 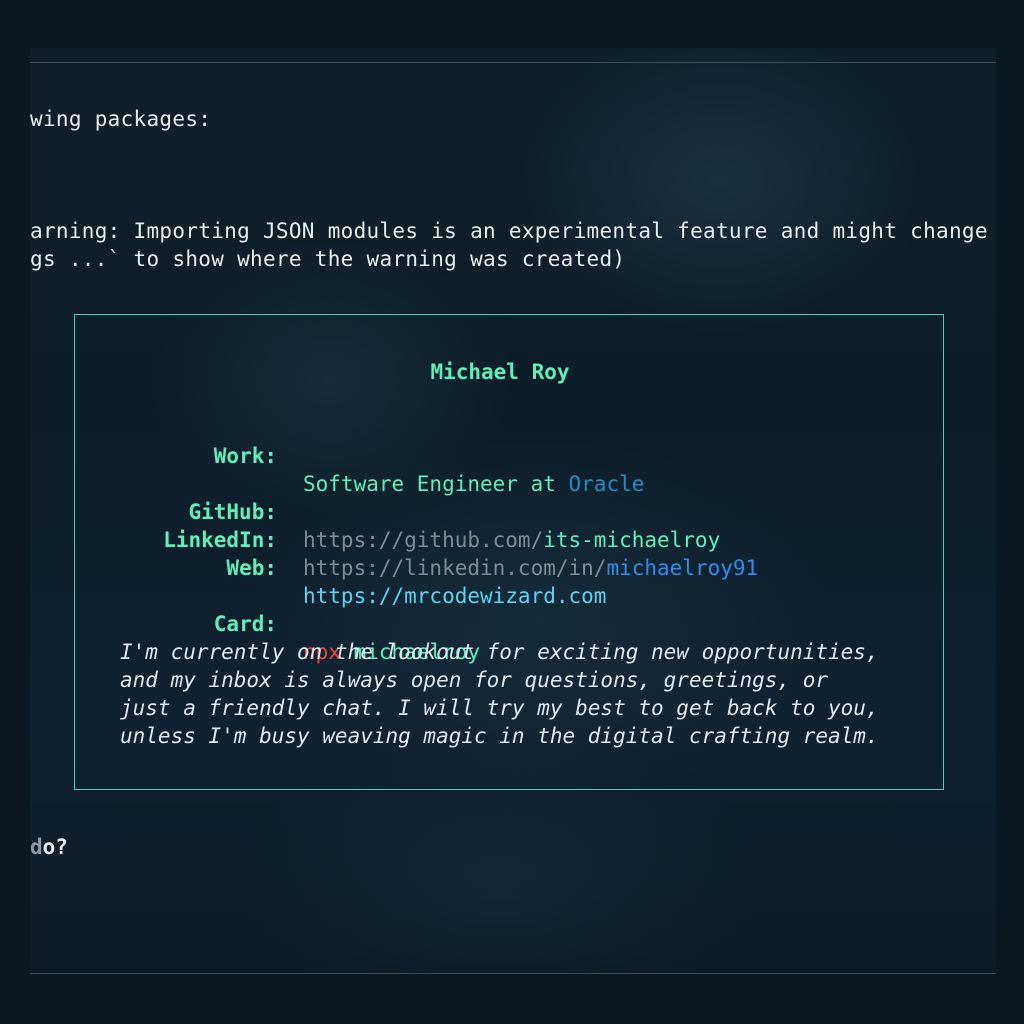 I want to click on top-band, so click(x=512, y=24).